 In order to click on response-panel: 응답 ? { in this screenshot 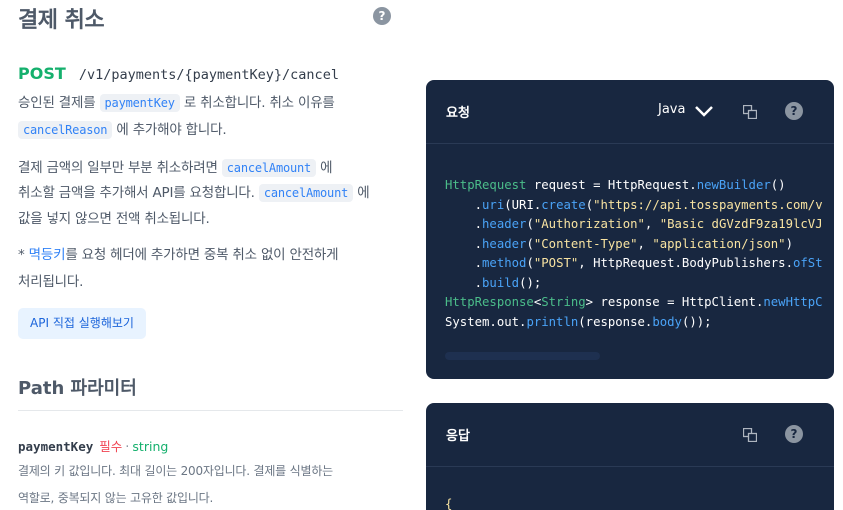, I will do `click(630, 456)`.